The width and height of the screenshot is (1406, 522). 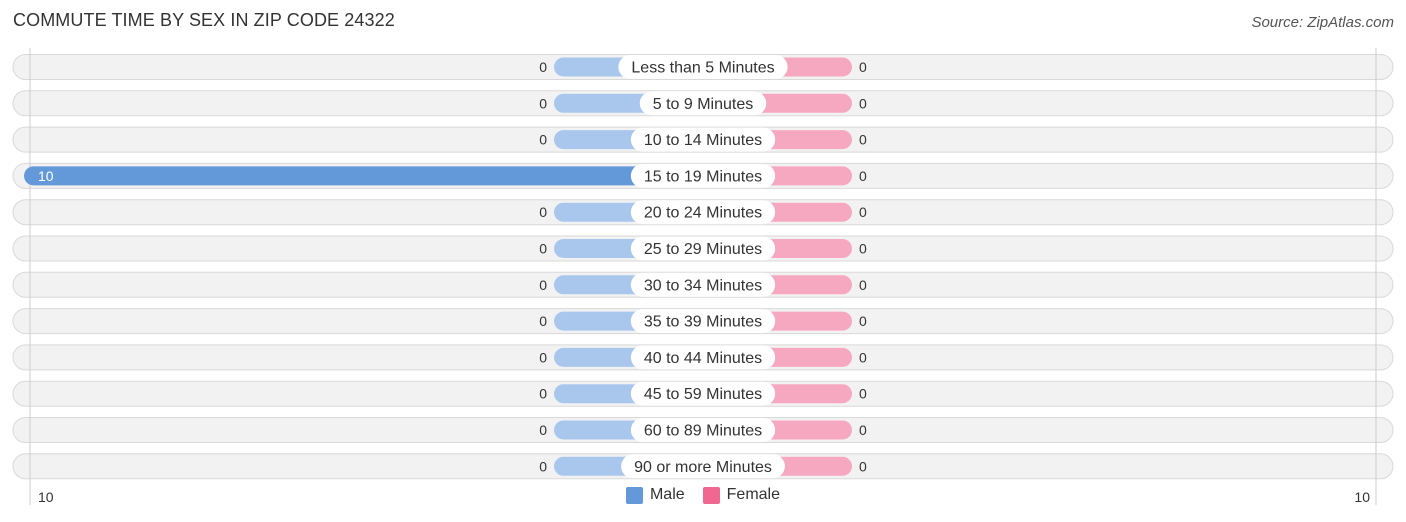 I want to click on legend-item-female: Female, so click(x=741, y=495).